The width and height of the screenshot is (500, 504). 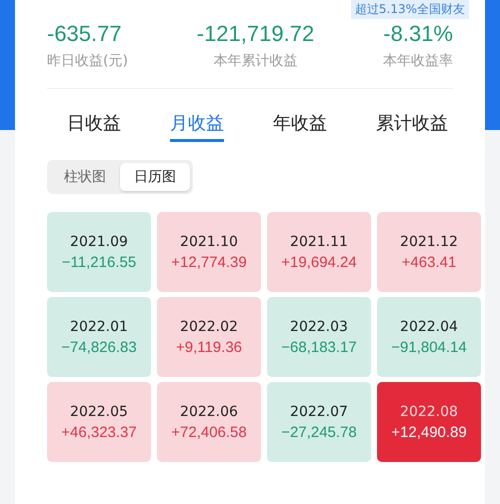 What do you see at coordinates (319, 337) in the screenshot?
I see `month-cell: 2022.03 −68,183.17` at bounding box center [319, 337].